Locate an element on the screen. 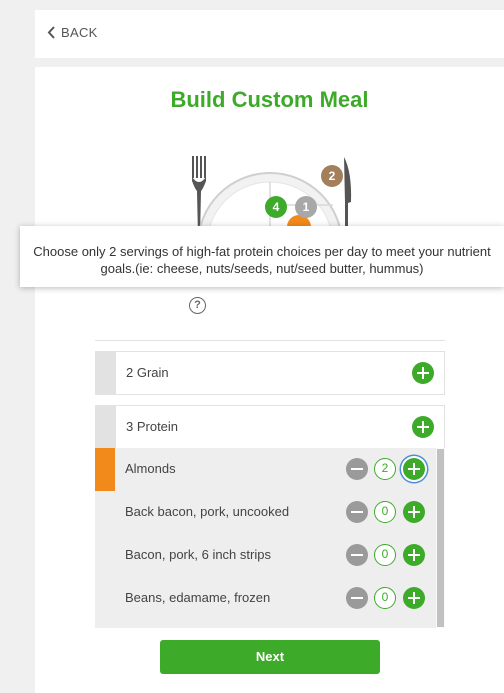  item-label: Bacon, pork, 6 inch strips is located at coordinates (198, 554).